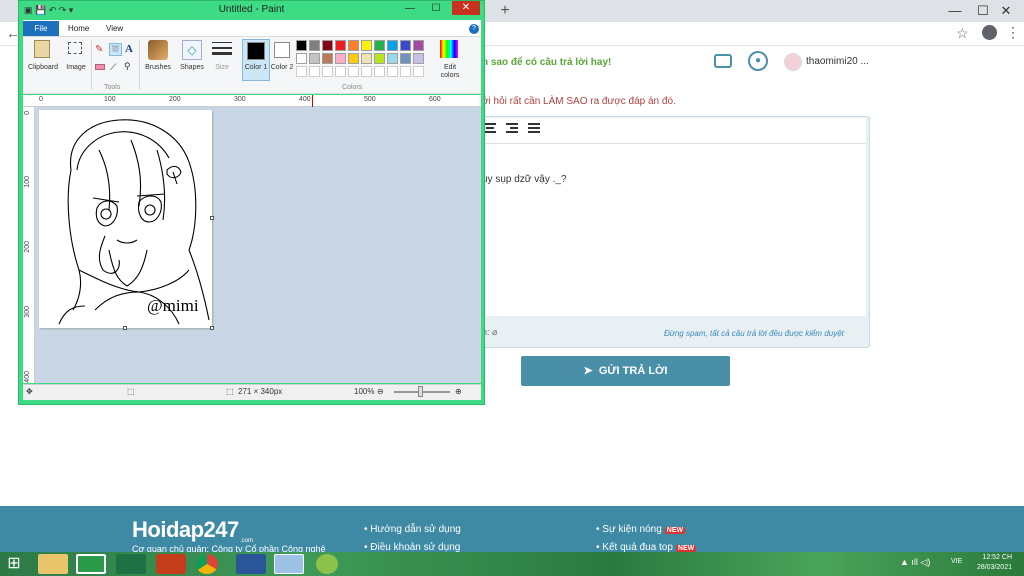 This screenshot has height=576, width=1024. What do you see at coordinates (412, 529) in the screenshot?
I see `footer-link-guide: • Hướng dẫn sử dụng` at bounding box center [412, 529].